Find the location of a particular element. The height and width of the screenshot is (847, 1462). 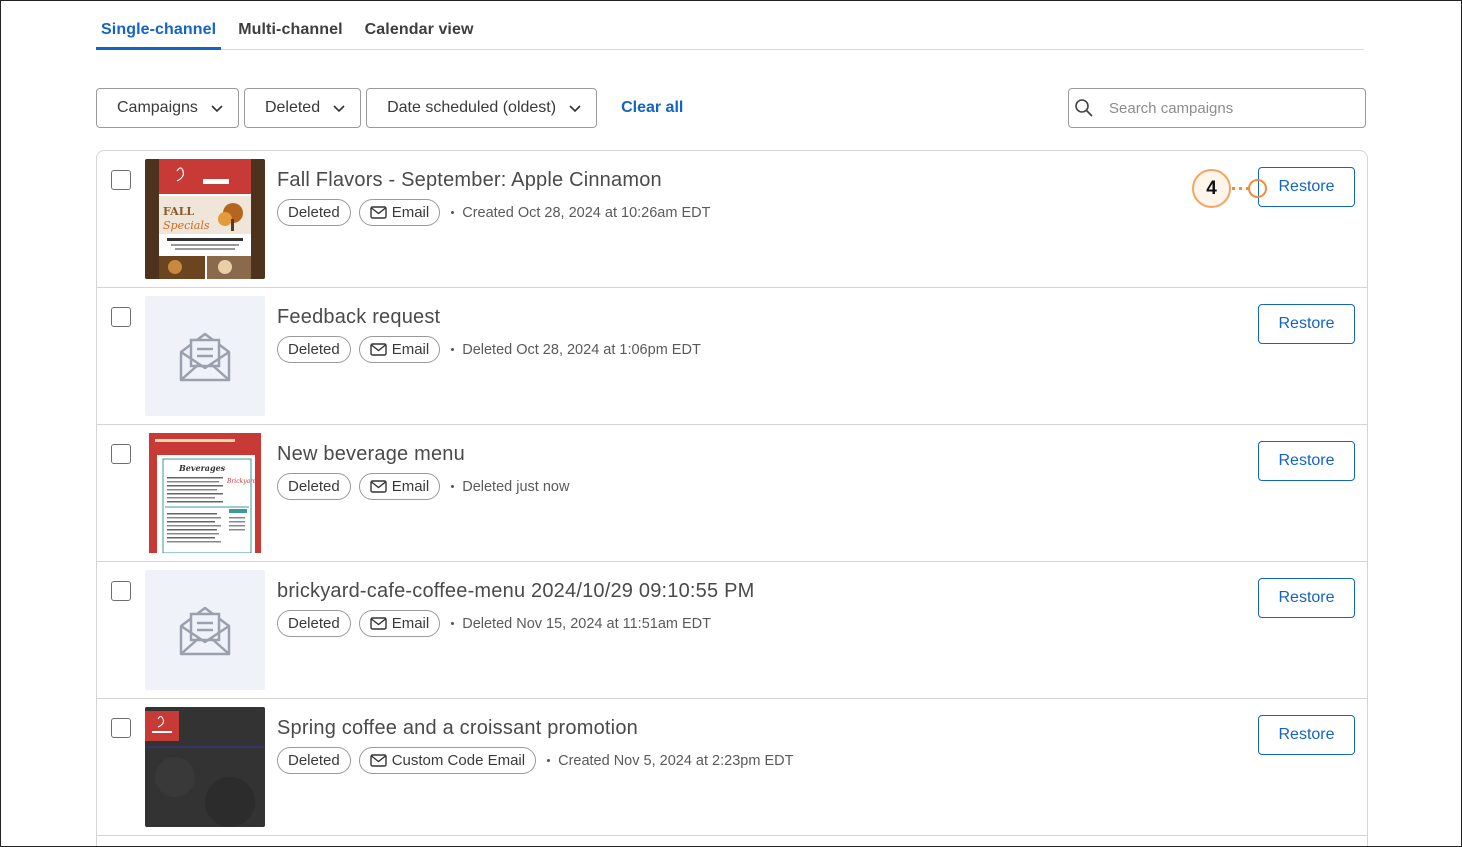

type-badge: Custom Code Email is located at coordinates (447, 760).